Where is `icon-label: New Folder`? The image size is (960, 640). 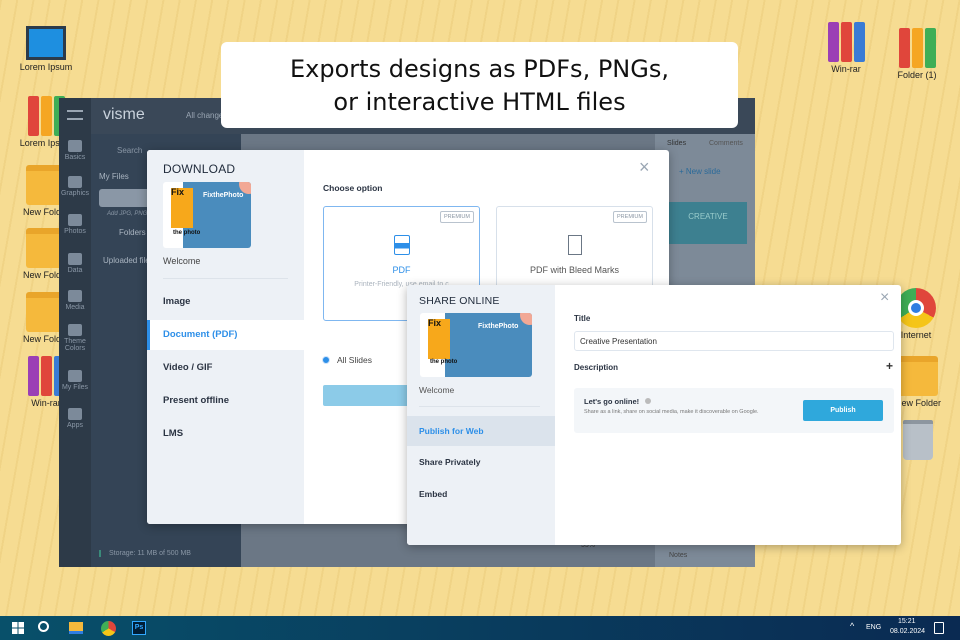
icon-label: New Folder is located at coordinates (917, 403).